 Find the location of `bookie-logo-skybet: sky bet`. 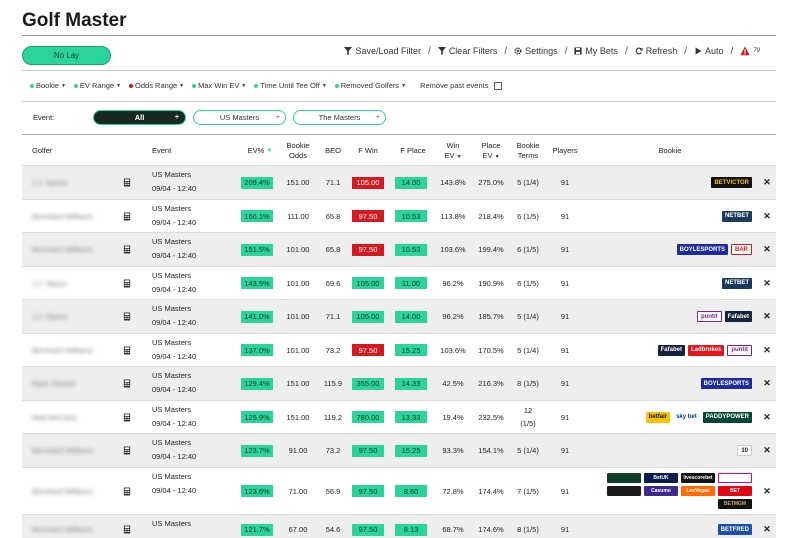

bookie-logo-skybet: sky bet is located at coordinates (686, 417).